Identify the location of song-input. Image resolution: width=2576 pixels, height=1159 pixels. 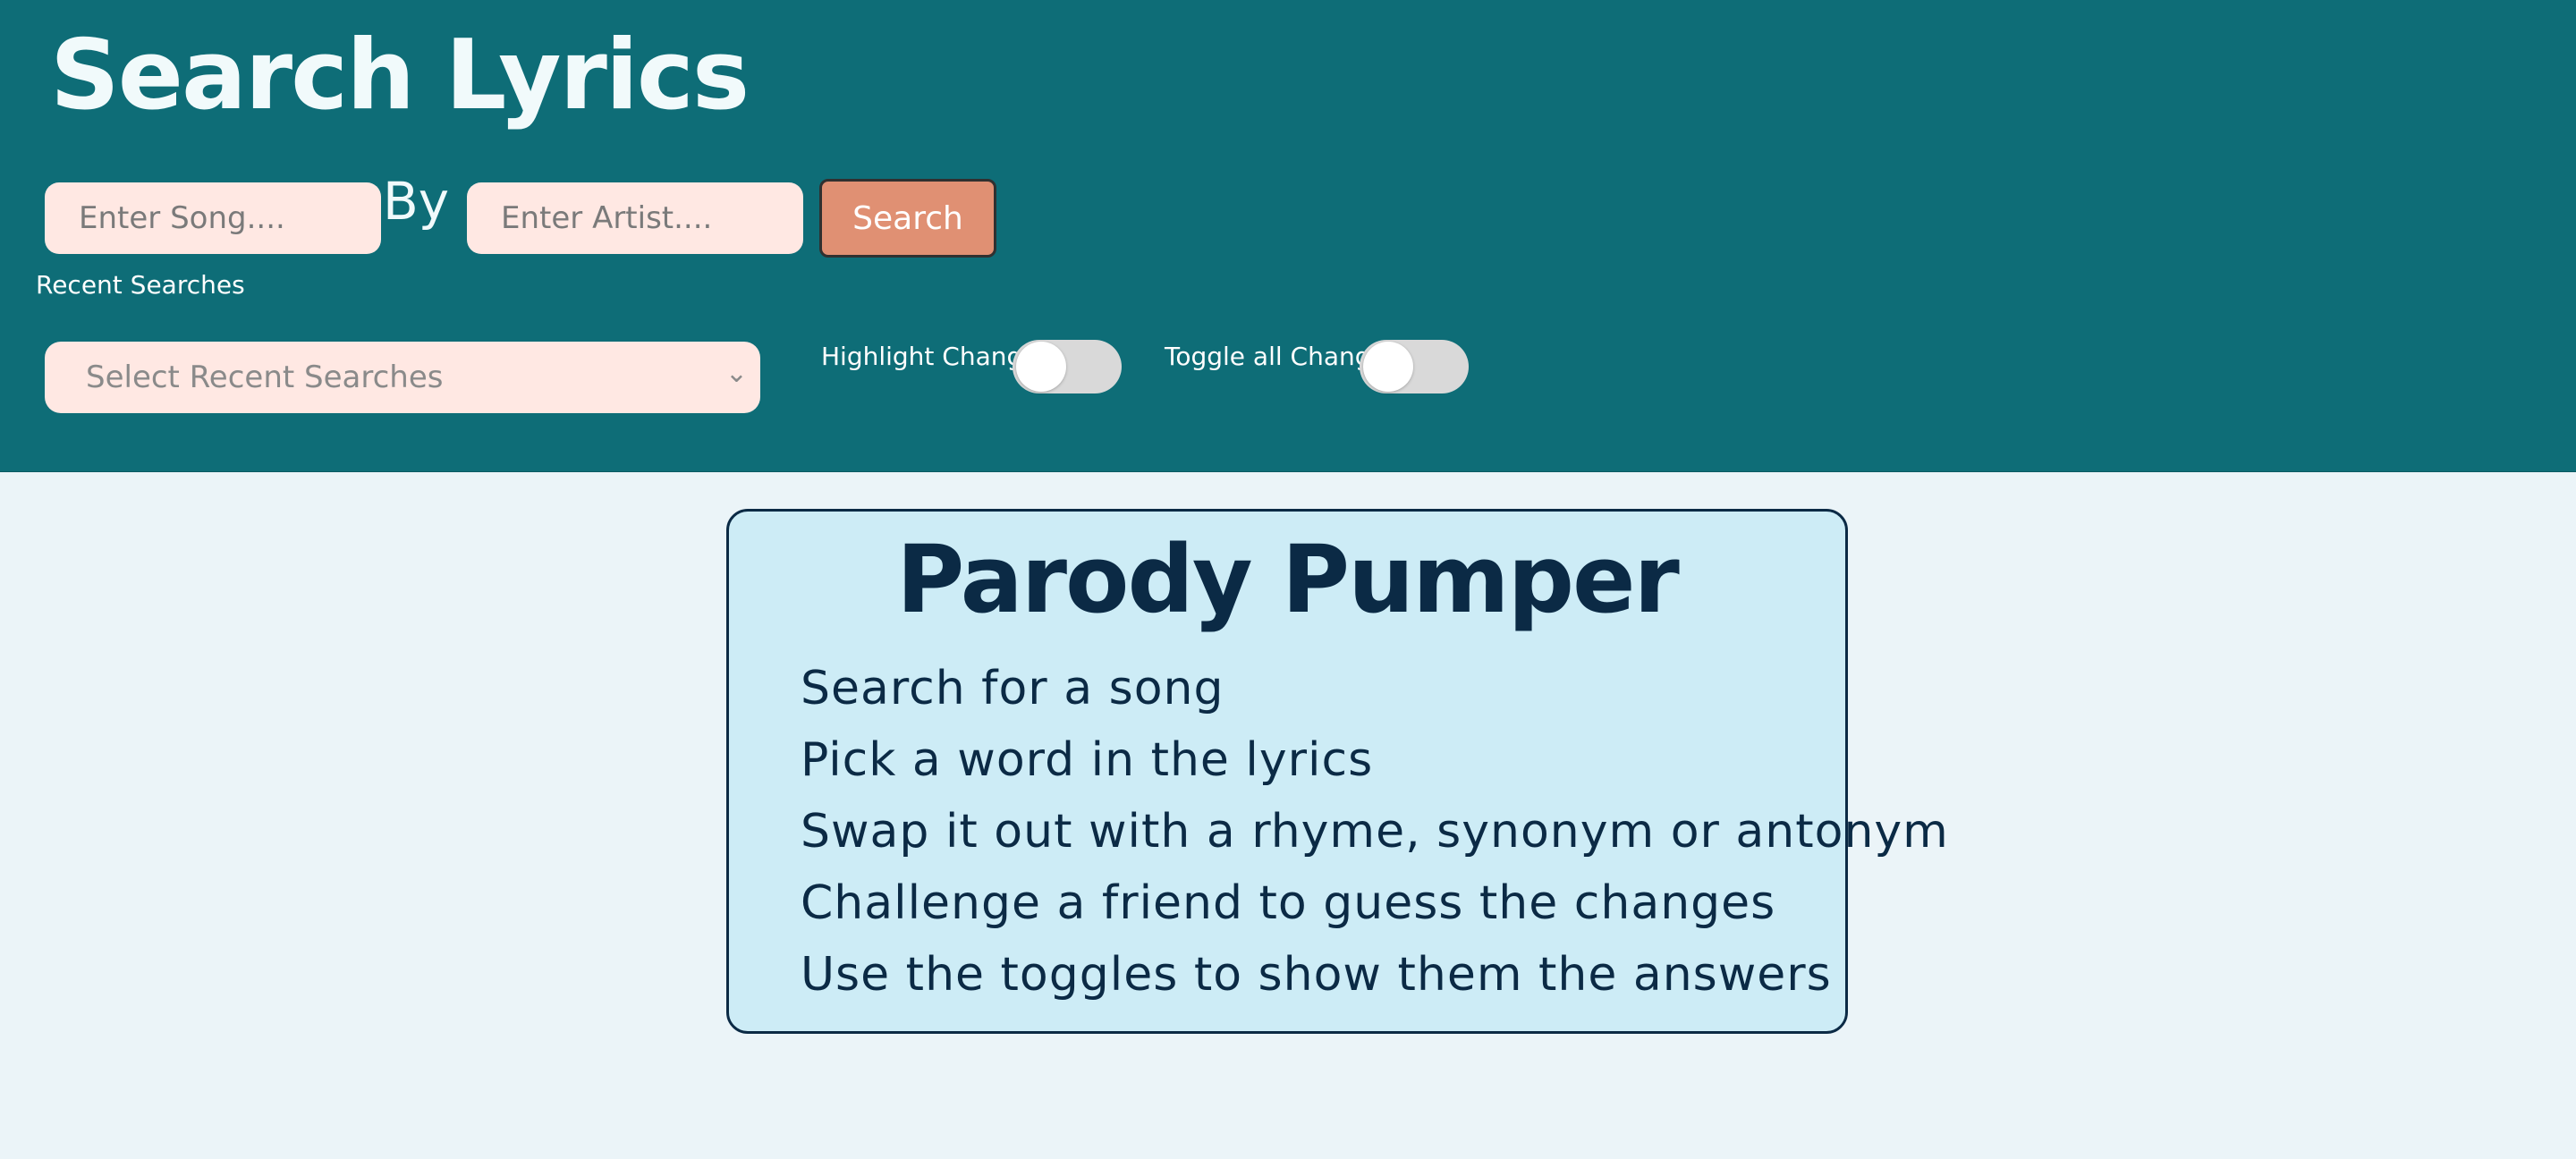
(213, 218).